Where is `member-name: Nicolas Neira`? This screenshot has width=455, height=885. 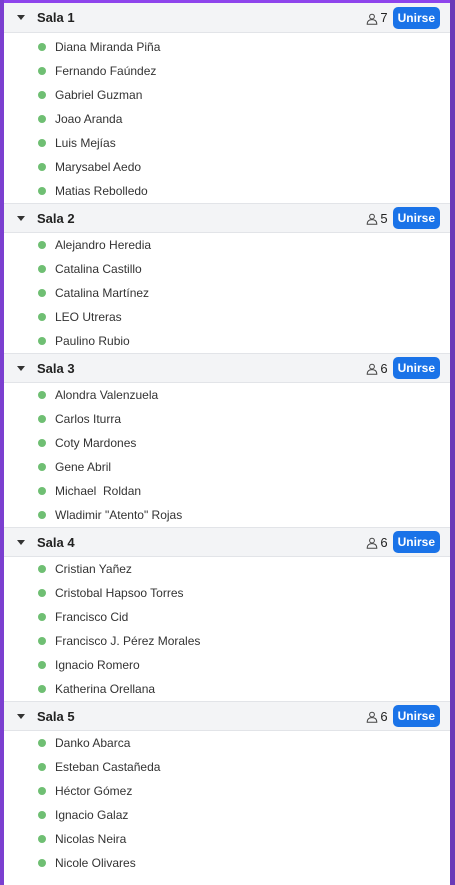 member-name: Nicolas Neira is located at coordinates (91, 839).